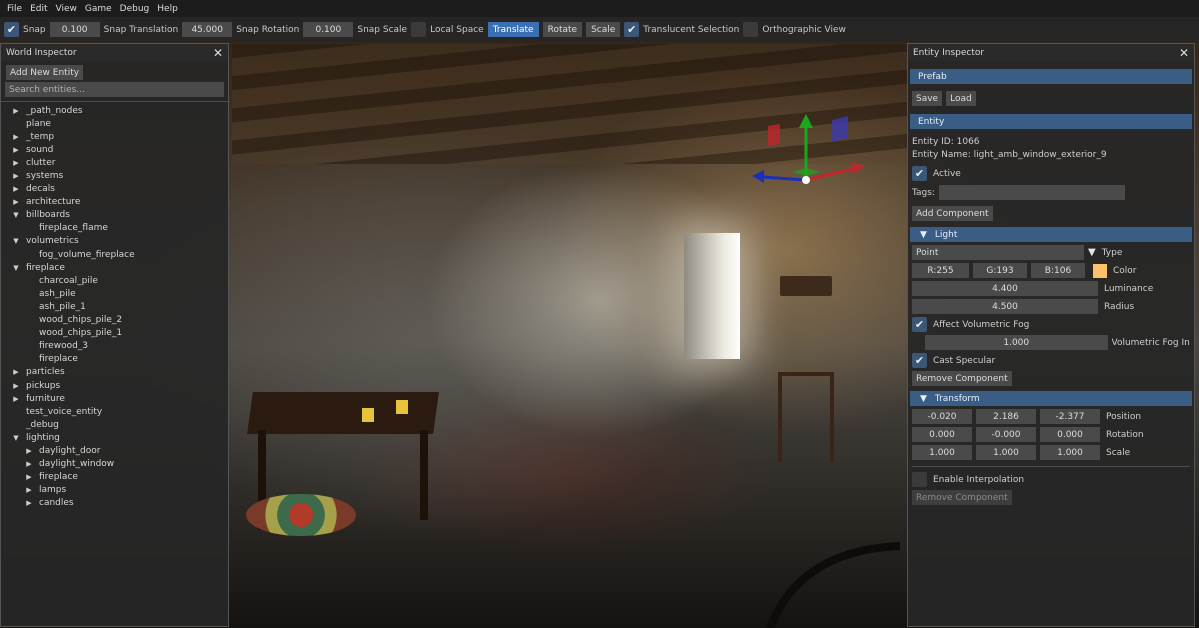 Image resolution: width=1199 pixels, height=628 pixels. I want to click on tree-item: ▼ lighting, so click(114, 437).